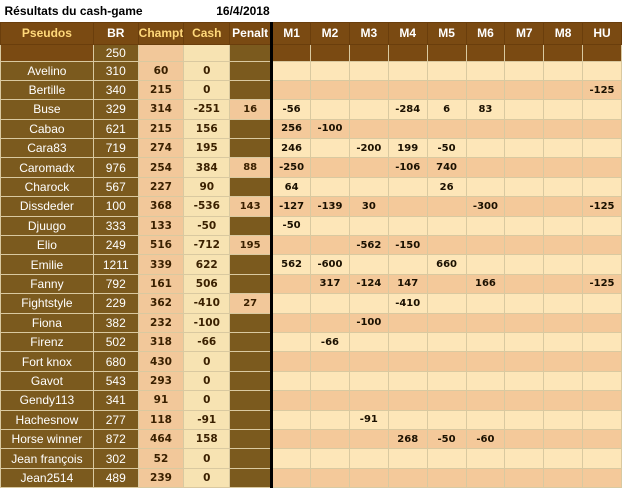  What do you see at coordinates (291, 109) in the screenshot?
I see `match-cell-m1: -56` at bounding box center [291, 109].